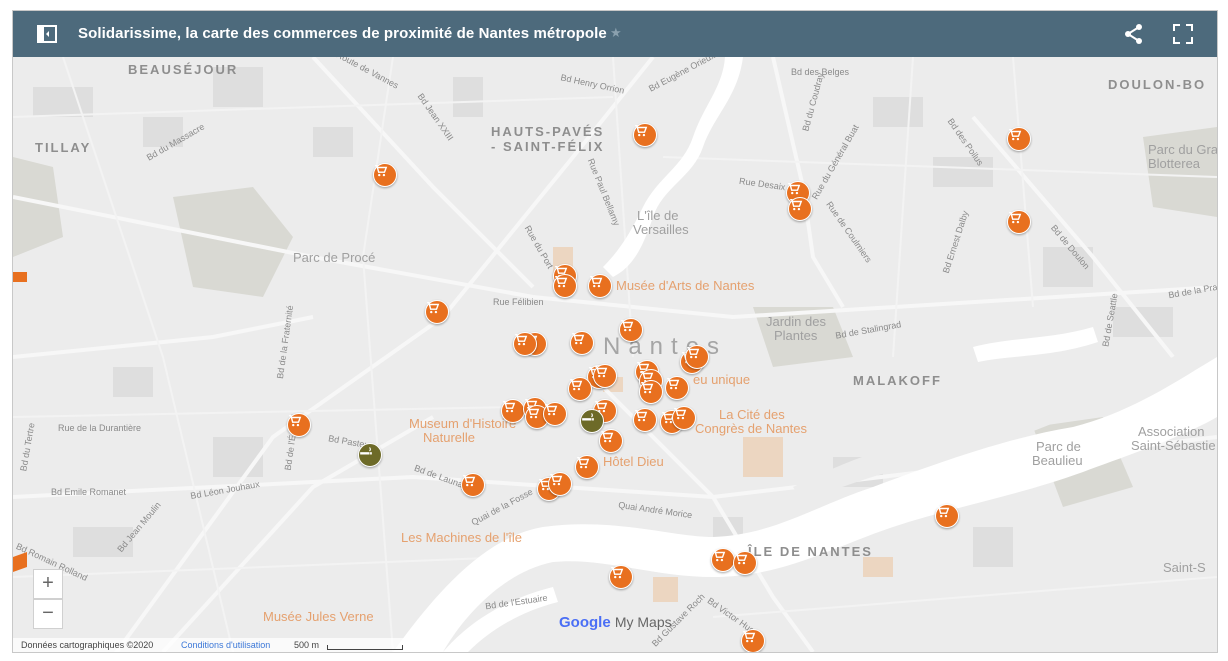 Image resolution: width=1228 pixels, height=661 pixels. Describe the element at coordinates (48, 614) in the screenshot. I see `zoom-out-button: −` at that location.